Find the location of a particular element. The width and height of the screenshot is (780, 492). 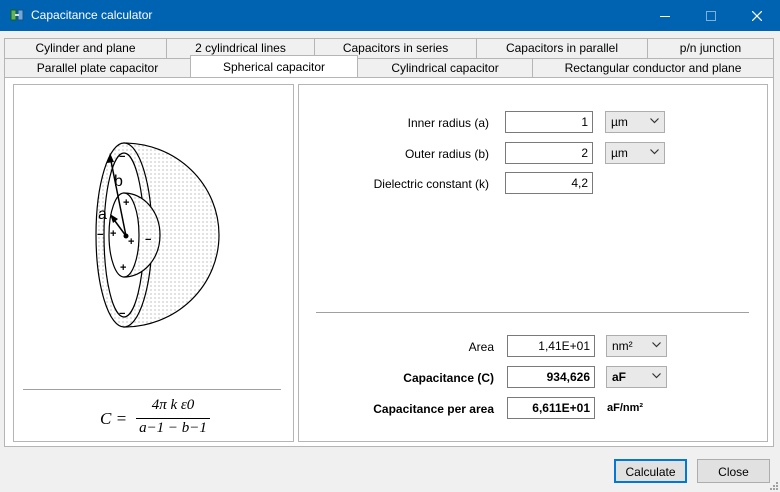

maximize-button is located at coordinates (711, 15).